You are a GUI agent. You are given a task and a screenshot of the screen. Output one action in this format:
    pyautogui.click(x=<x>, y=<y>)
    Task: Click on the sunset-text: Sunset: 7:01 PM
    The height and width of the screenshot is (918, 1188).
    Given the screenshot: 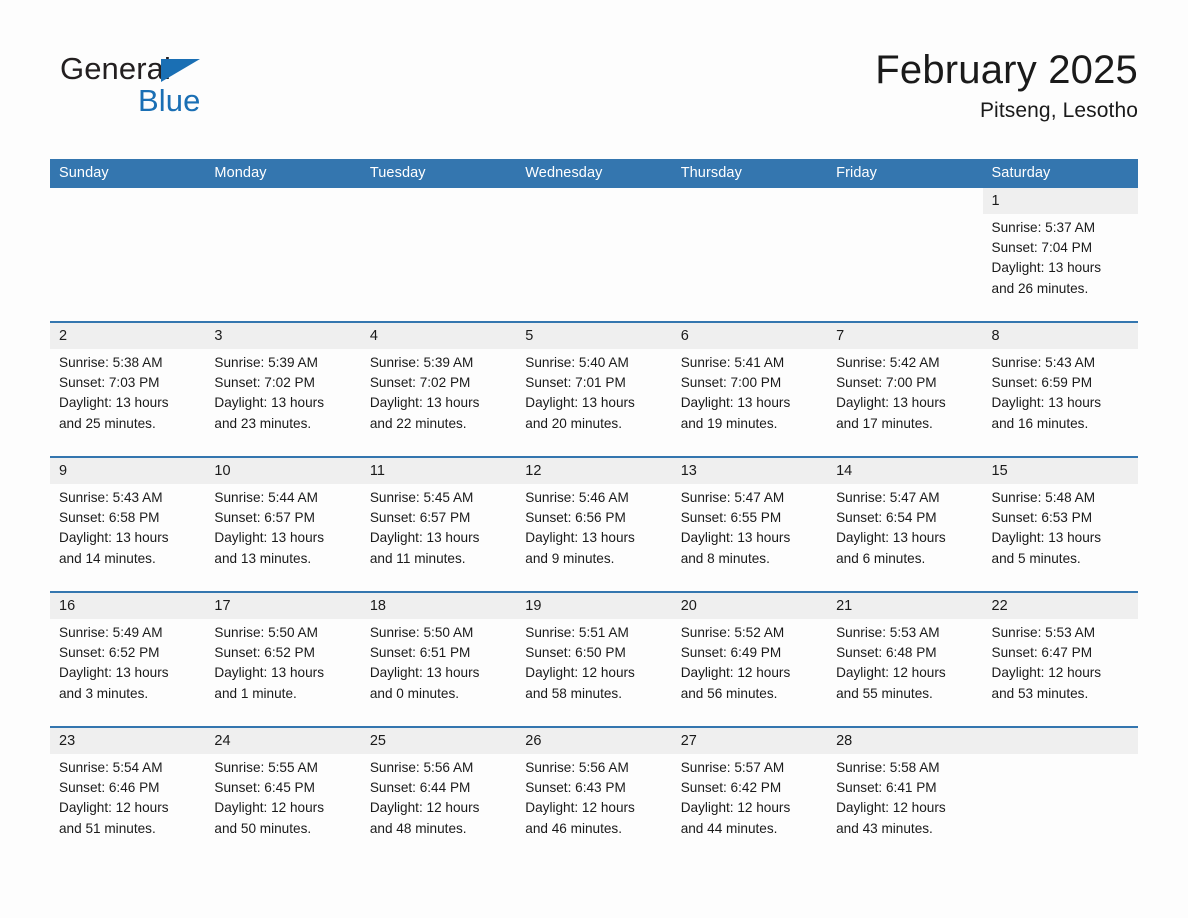 What is the action you would take?
    pyautogui.click(x=575, y=383)
    